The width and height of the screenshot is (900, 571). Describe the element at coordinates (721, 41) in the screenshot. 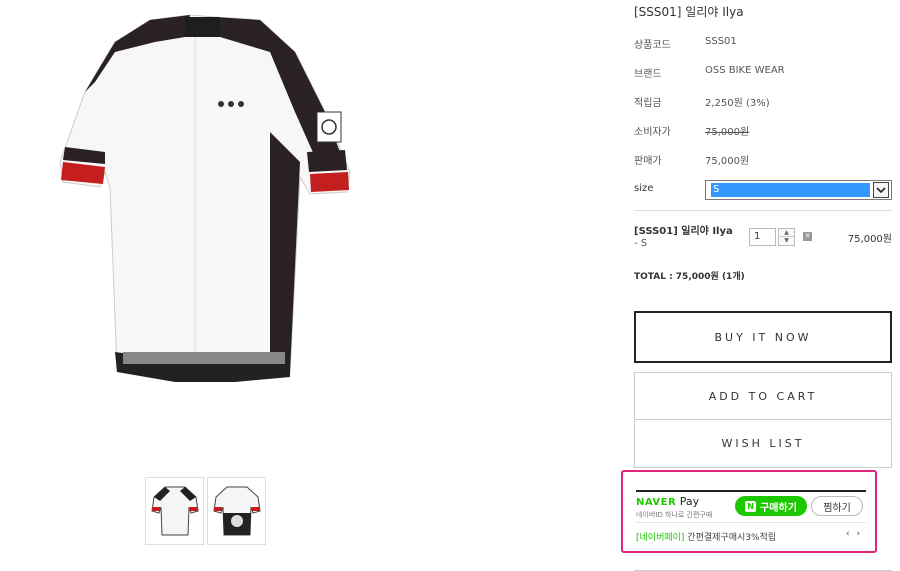

I see `spec-value: SSS01` at that location.